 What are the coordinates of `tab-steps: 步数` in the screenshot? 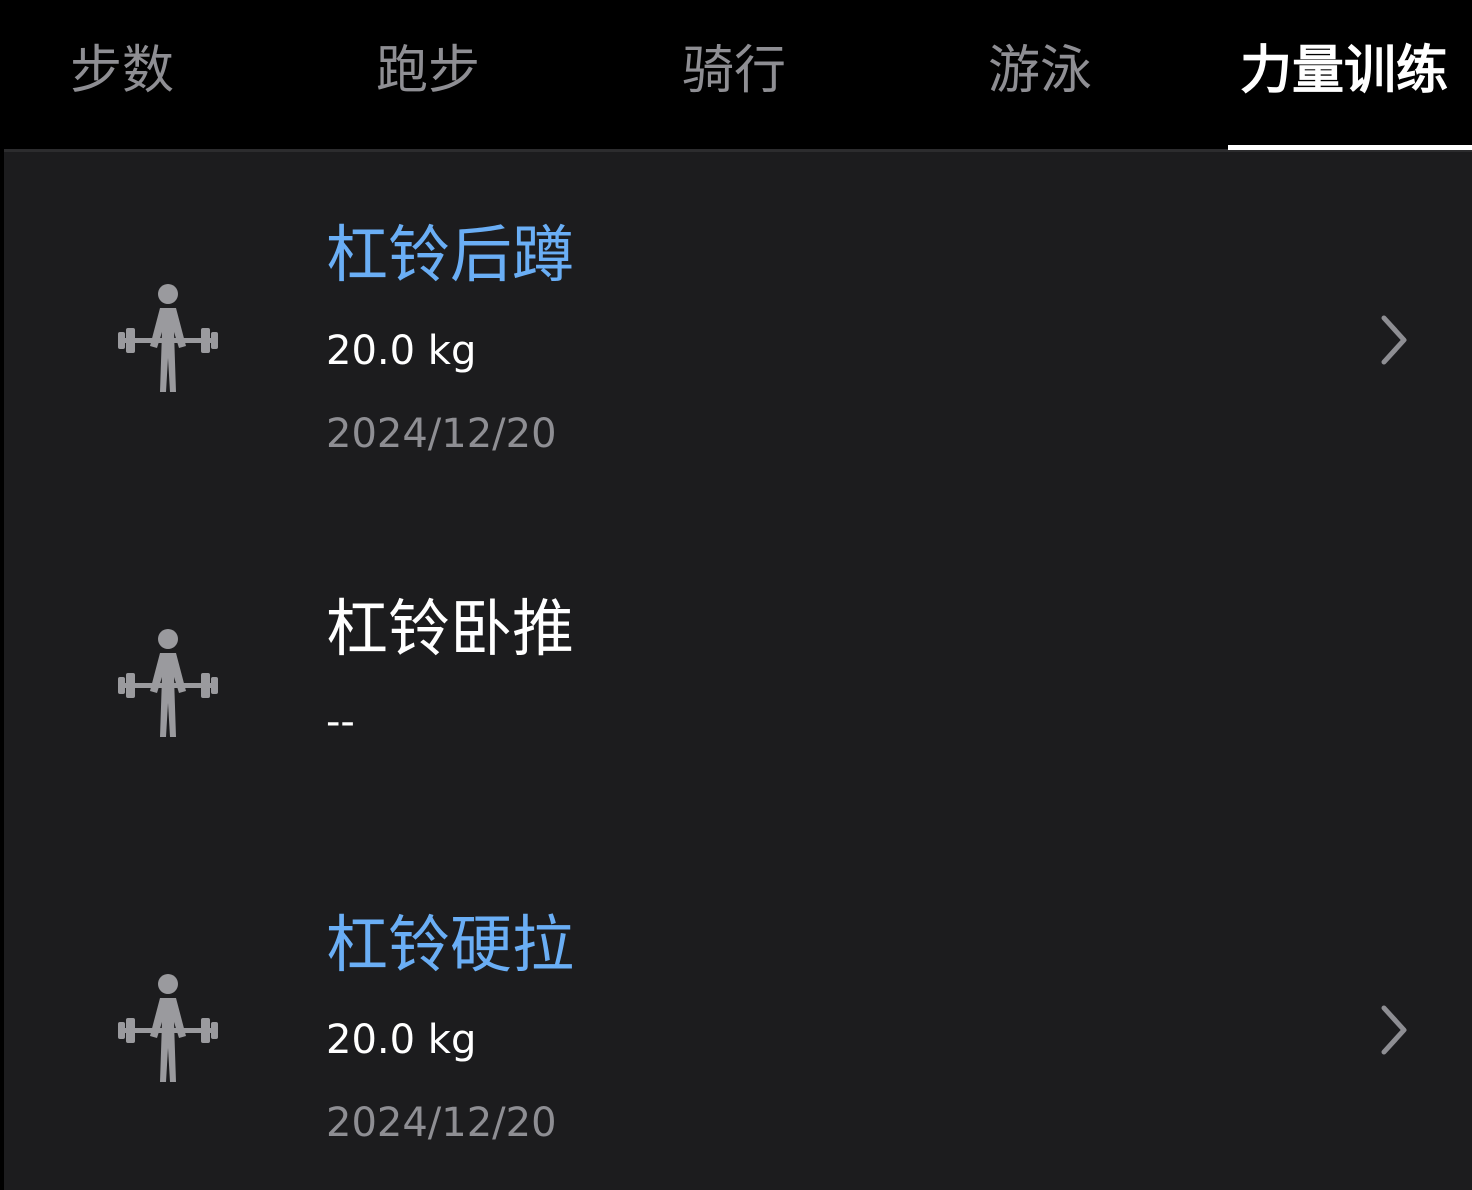 It's located at (122, 71).